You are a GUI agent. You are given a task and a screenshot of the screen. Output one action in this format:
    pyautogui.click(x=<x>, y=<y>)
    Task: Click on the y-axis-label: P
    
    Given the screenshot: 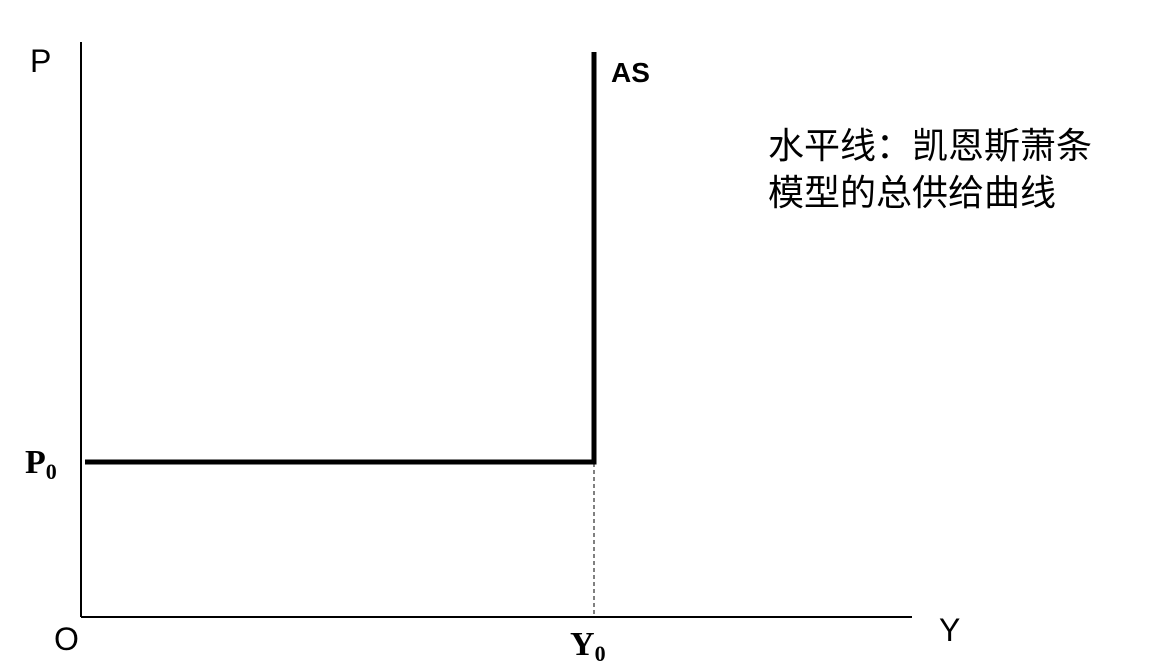 What is the action you would take?
    pyautogui.click(x=40, y=61)
    